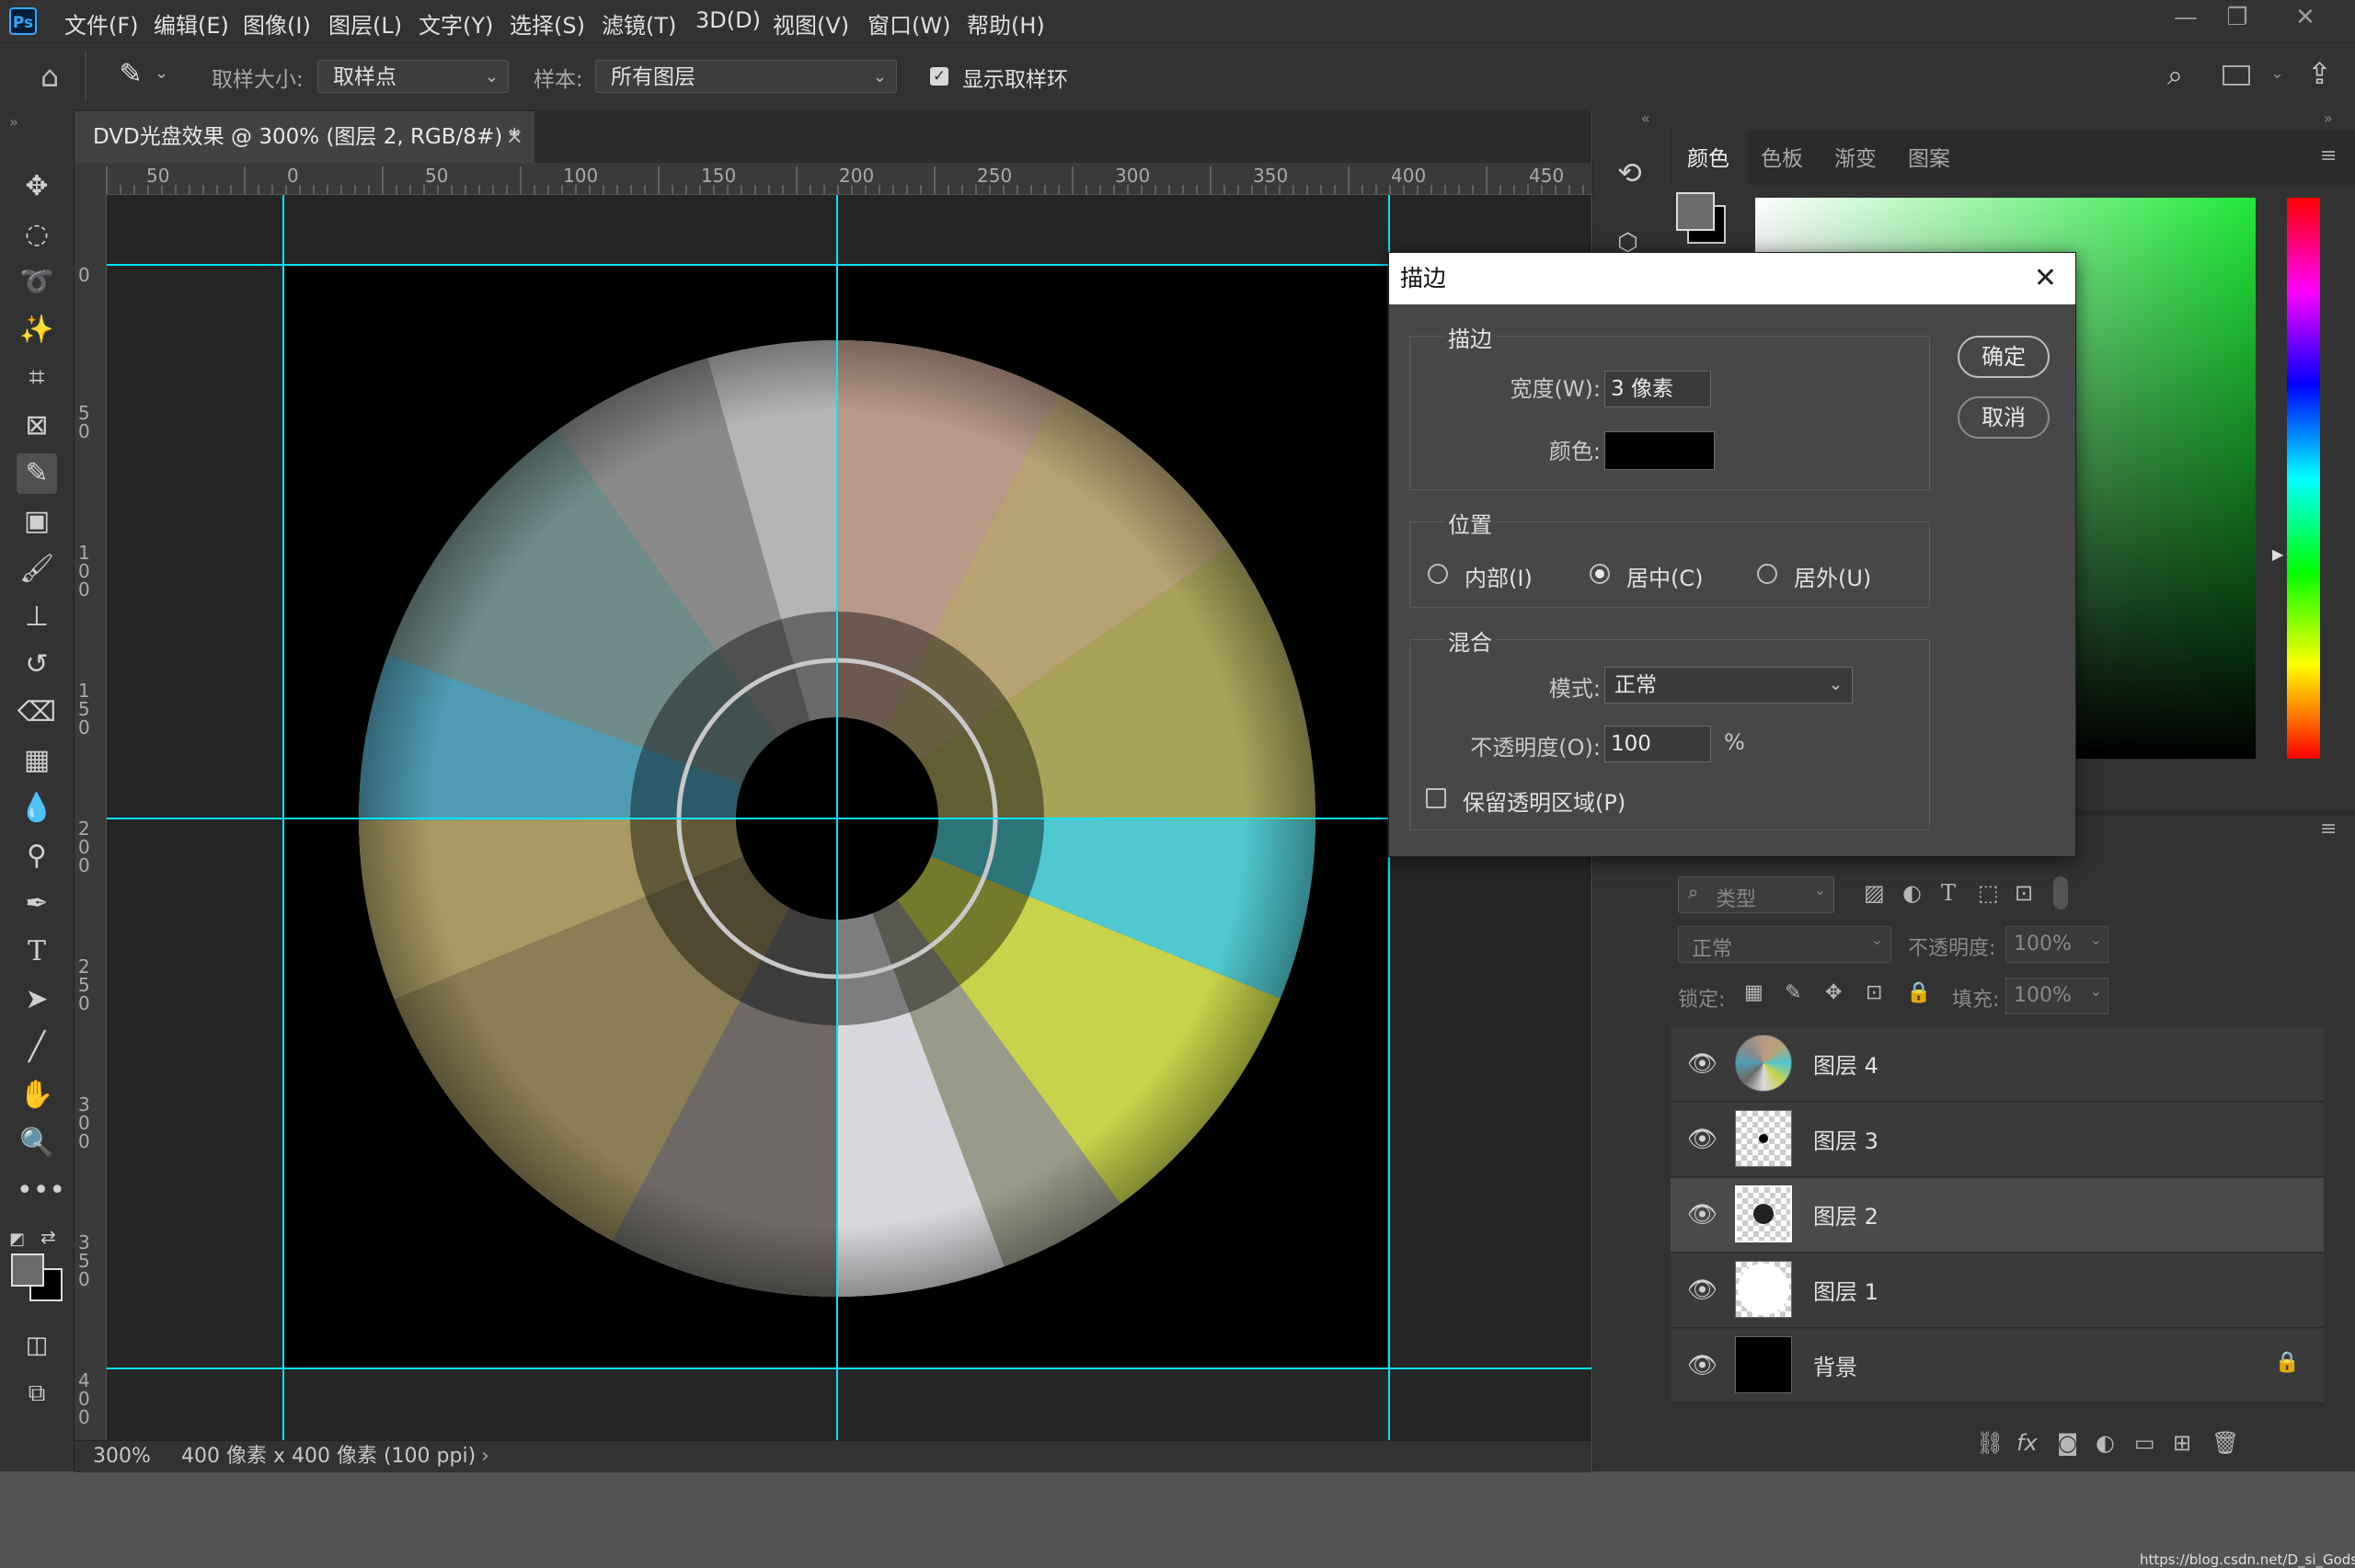 This screenshot has width=2355, height=1568. What do you see at coordinates (1728, 685) in the screenshot?
I see `mode-select: 正常 ⌄` at bounding box center [1728, 685].